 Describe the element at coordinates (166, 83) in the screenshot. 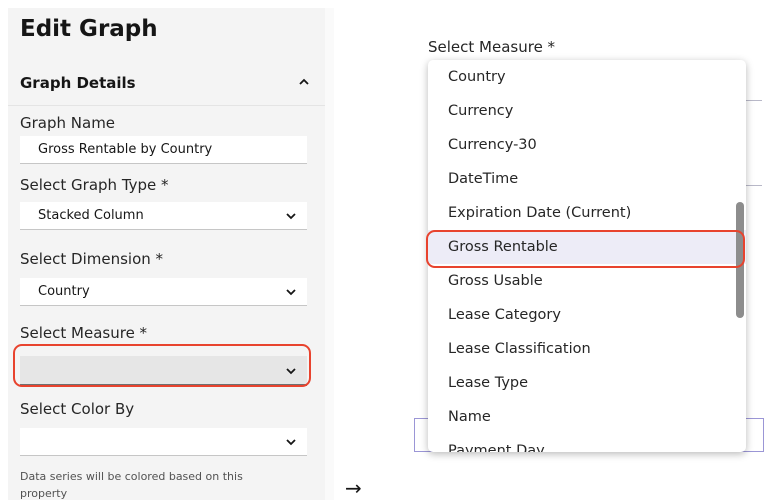

I see `graph-details-section-header: Graph Details` at that location.